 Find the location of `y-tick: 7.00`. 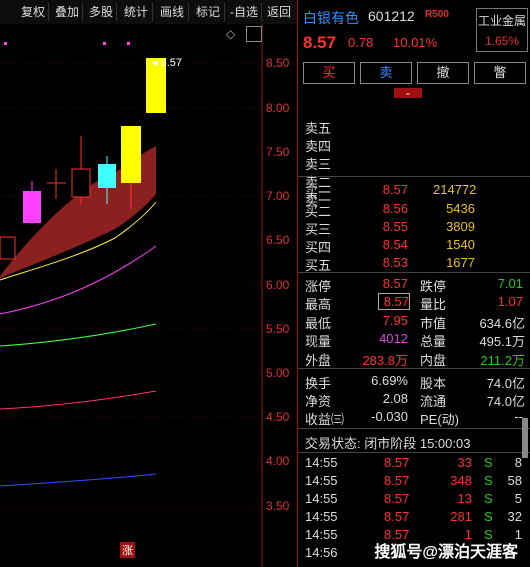

y-tick: 7.00 is located at coordinates (278, 196).